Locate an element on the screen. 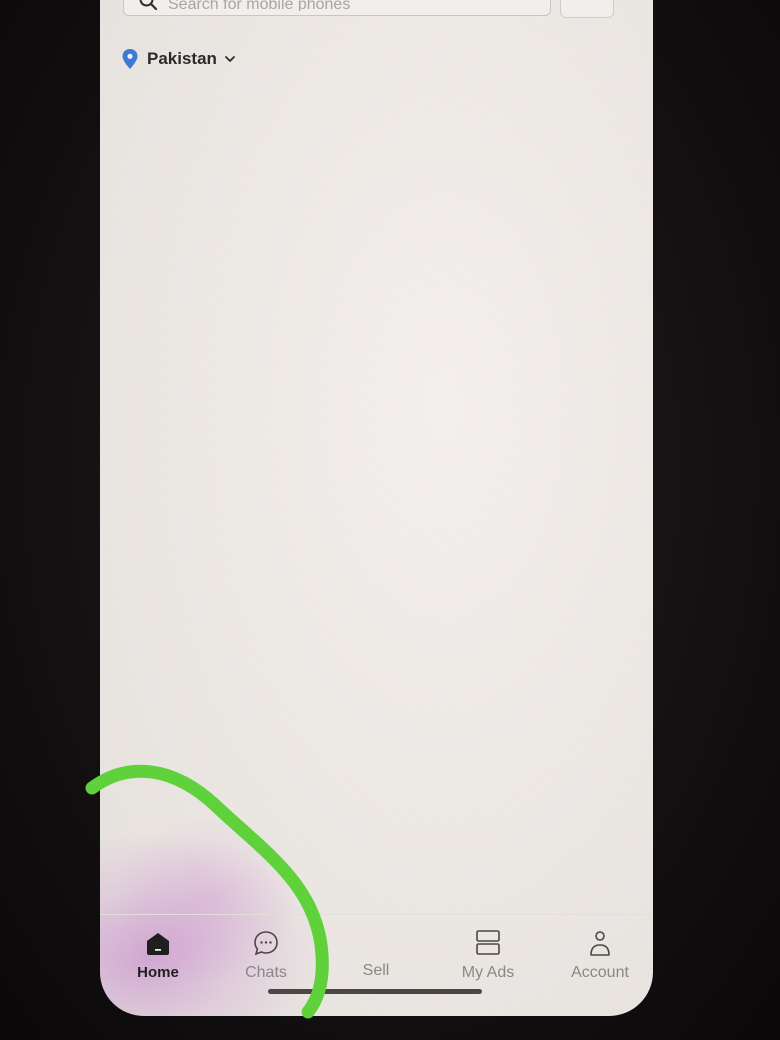 The width and height of the screenshot is (780, 1040). home-icon is located at coordinates (158, 944).